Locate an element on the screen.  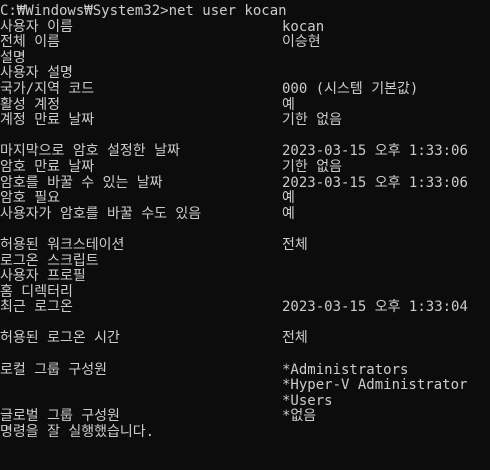
field-label-logon-hours-allowed: 허용된 로그온 시간 is located at coordinates (60, 338).